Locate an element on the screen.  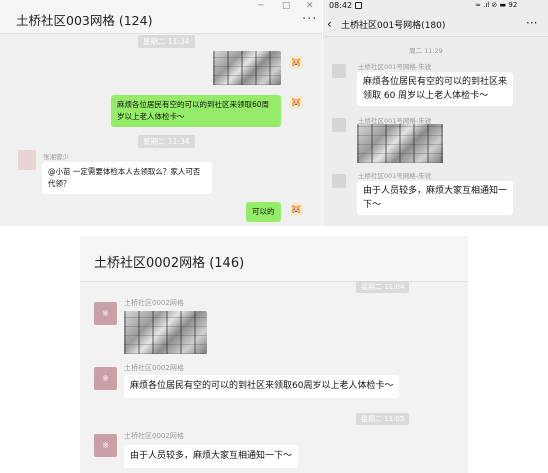
timestamp: 周二 11:29 is located at coordinates (426, 51).